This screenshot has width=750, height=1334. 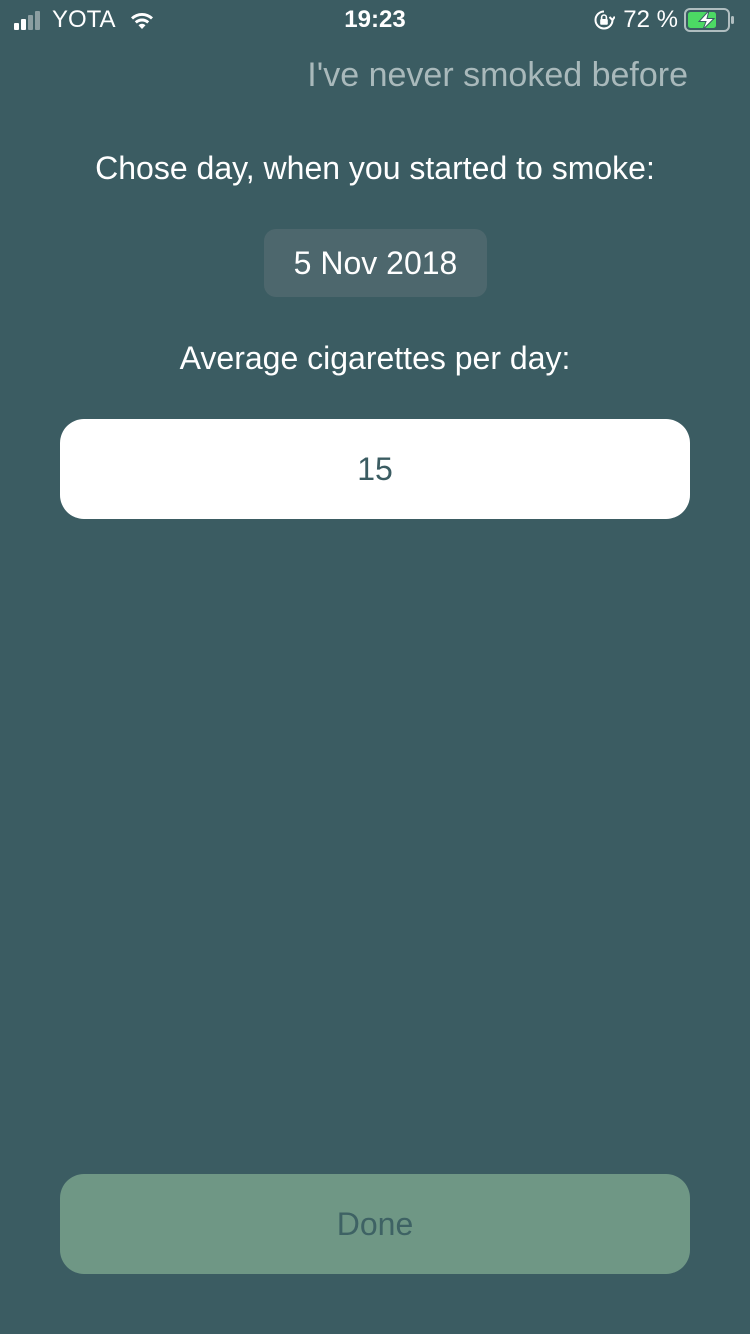 I want to click on start-date-label: Chose day, when you started to smoke:, so click(x=375, y=168).